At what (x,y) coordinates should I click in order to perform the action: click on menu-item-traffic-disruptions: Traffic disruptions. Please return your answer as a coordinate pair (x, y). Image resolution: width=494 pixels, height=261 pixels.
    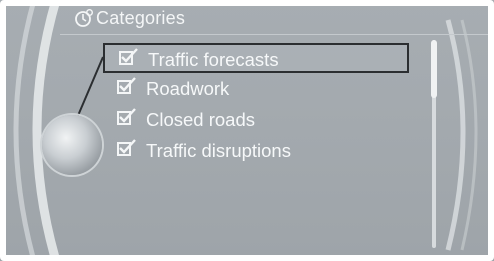
    Looking at the image, I should click on (256, 151).